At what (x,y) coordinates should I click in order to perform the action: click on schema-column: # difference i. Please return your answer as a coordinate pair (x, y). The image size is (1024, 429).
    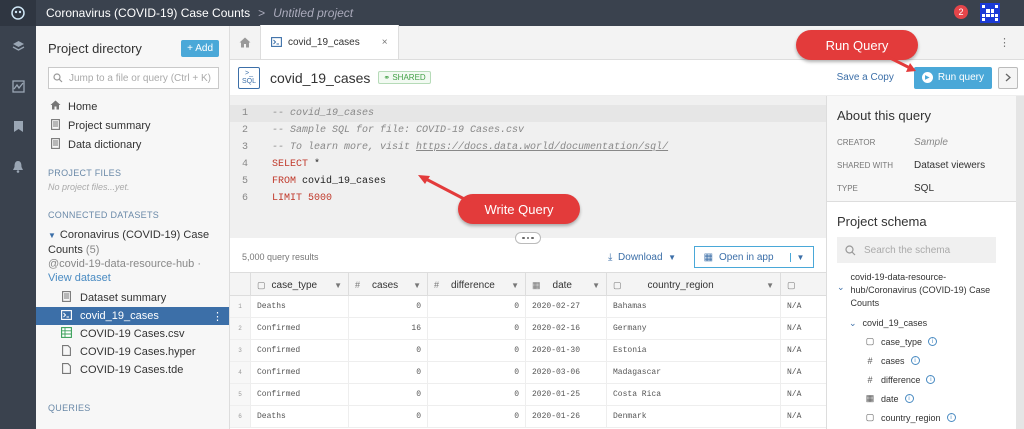
    Looking at the image, I should click on (925, 379).